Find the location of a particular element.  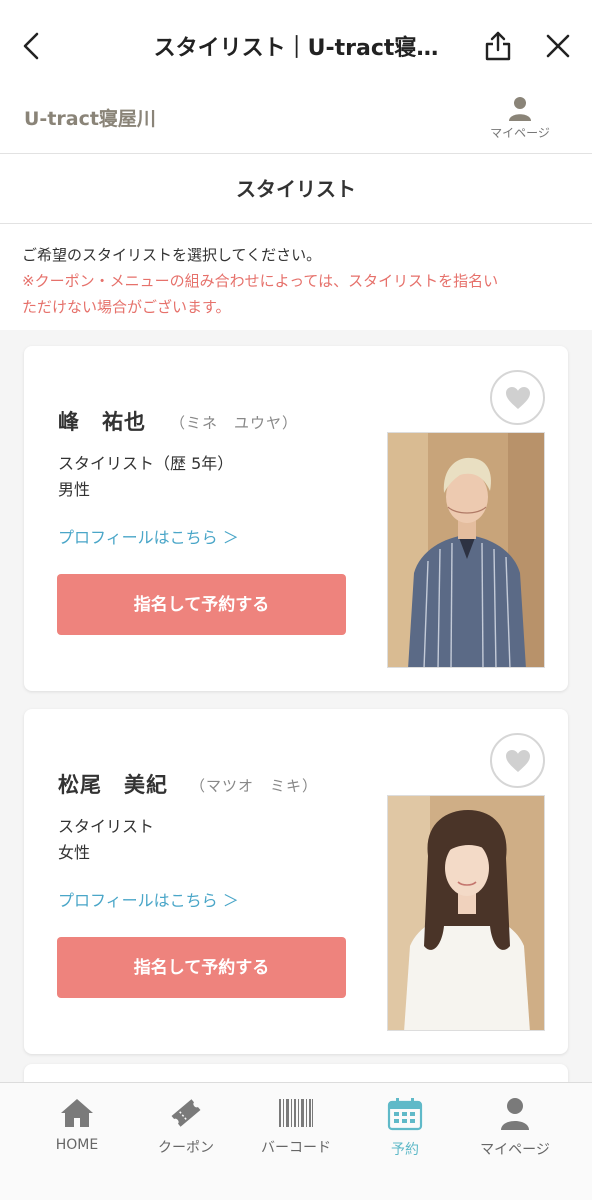

stylist-gender: 女性 is located at coordinates (74, 852).